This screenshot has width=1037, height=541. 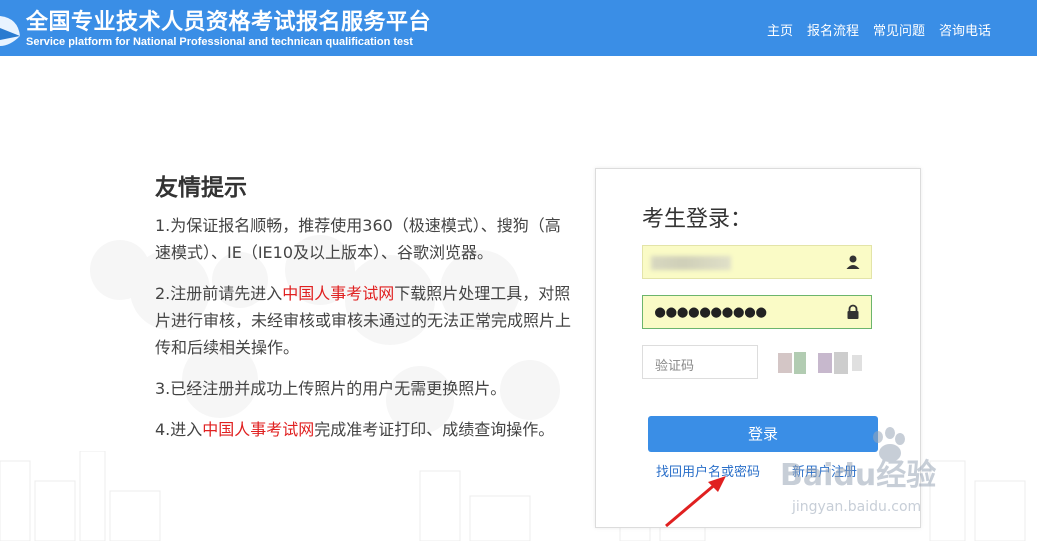 I want to click on nav-faq: 常见问题, so click(x=899, y=29).